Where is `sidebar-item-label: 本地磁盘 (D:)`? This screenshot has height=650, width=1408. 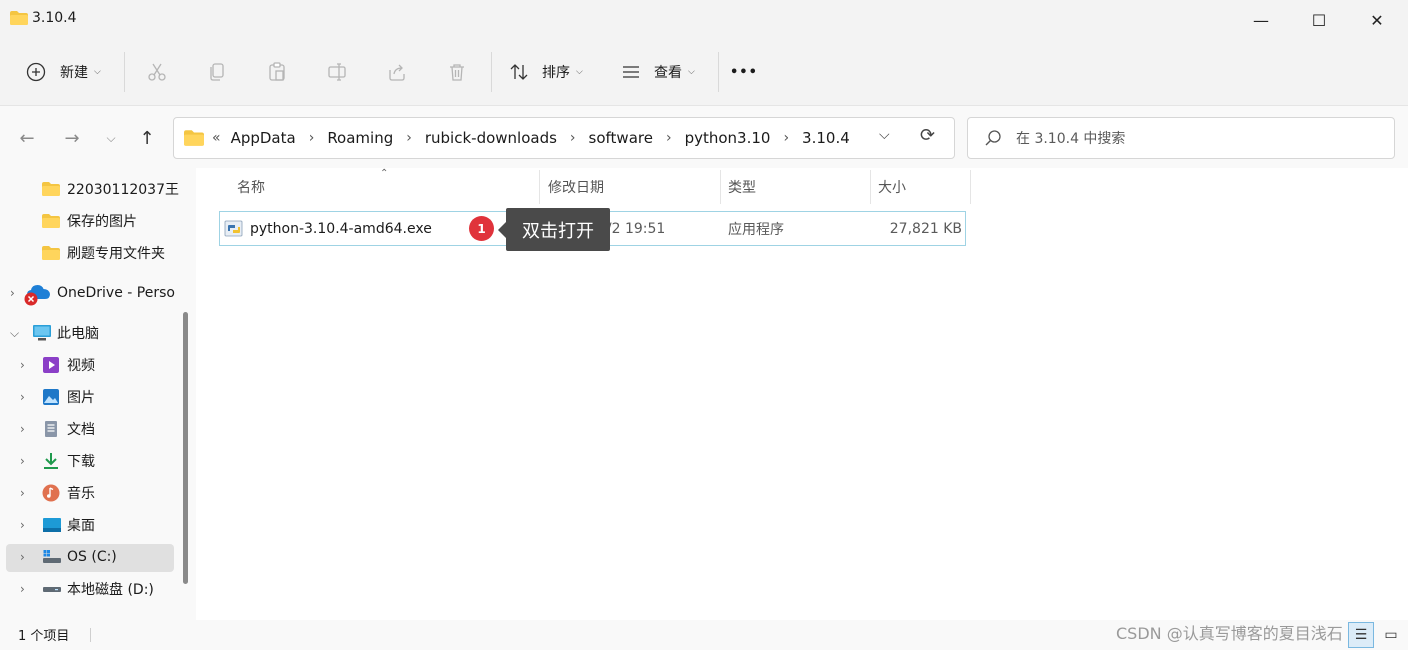
sidebar-item-label: 本地磁盘 (D:) is located at coordinates (110, 590).